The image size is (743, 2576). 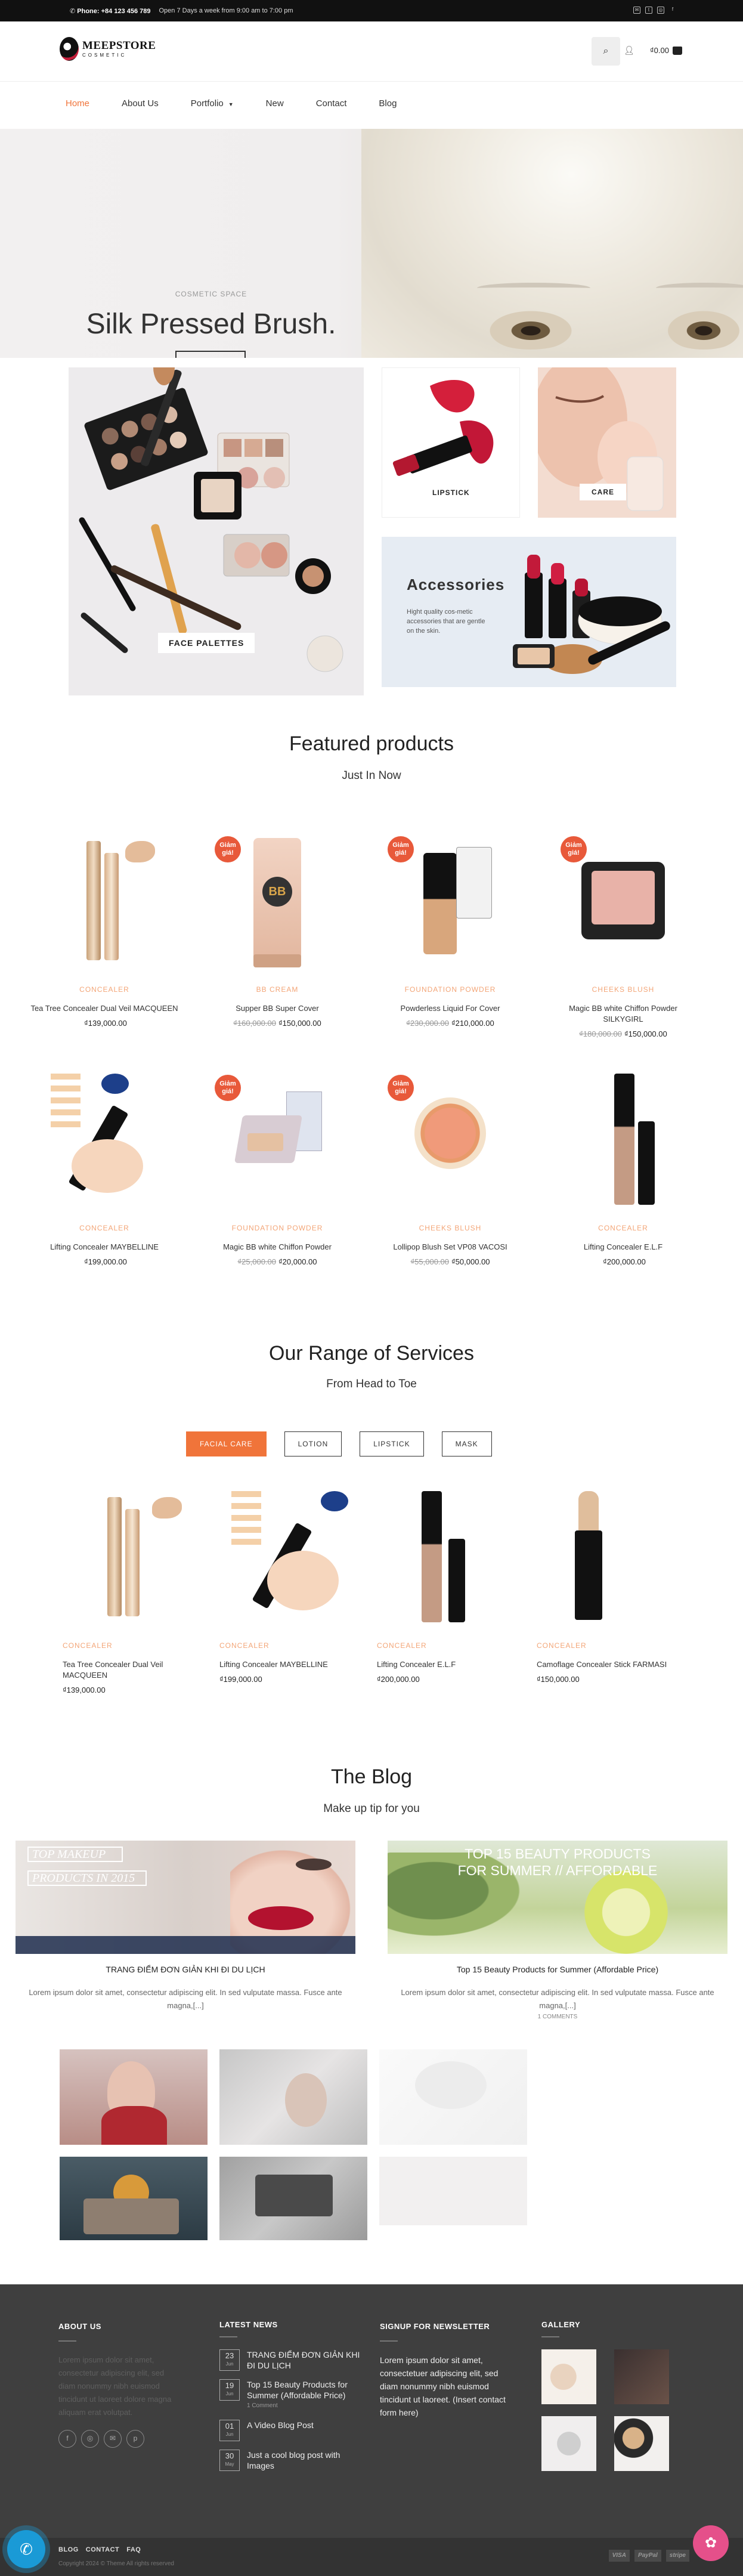 I want to click on tab-lipstick: LIPSTICK, so click(x=392, y=1443).